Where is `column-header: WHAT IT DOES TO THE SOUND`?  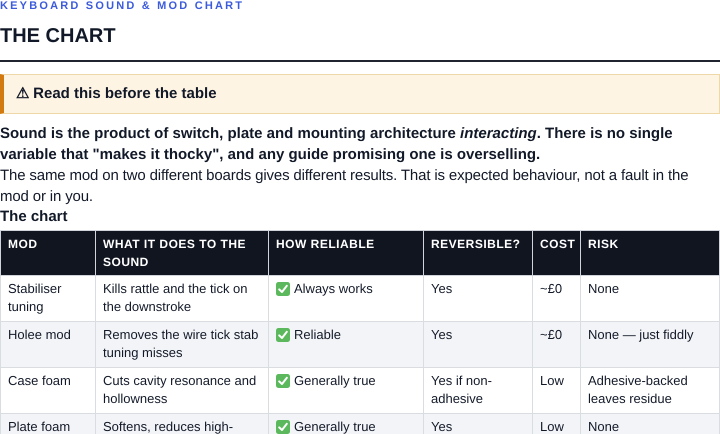
column-header: WHAT IT DOES TO THE SOUND is located at coordinates (182, 253).